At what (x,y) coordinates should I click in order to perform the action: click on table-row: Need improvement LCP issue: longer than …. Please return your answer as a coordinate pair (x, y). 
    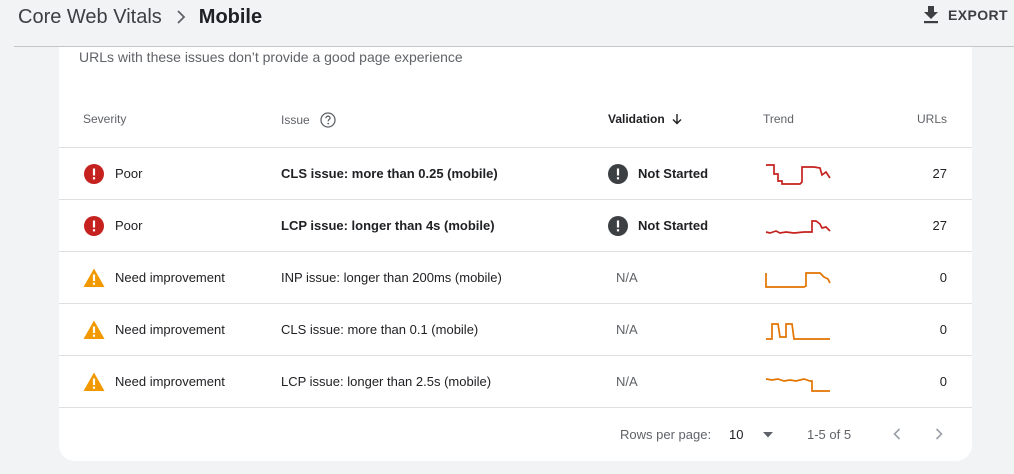
    Looking at the image, I should click on (515, 382).